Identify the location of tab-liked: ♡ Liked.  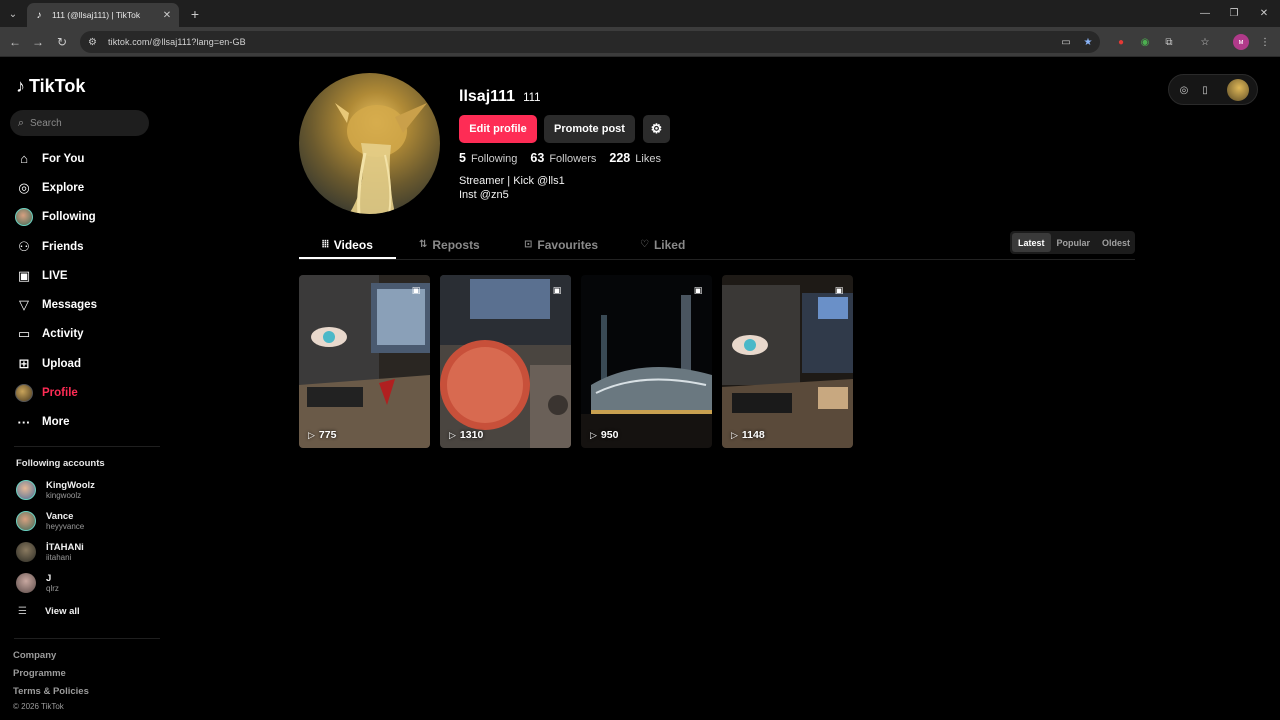
(662, 244).